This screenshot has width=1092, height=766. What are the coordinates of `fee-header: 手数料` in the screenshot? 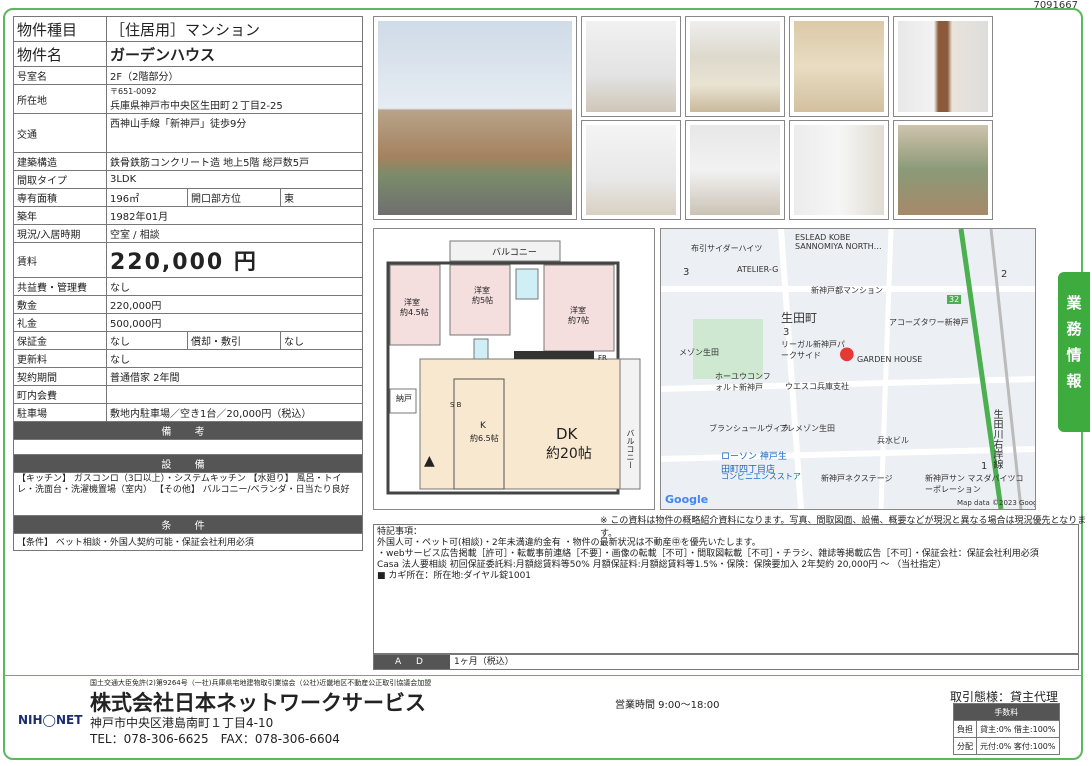 It's located at (1006, 712).